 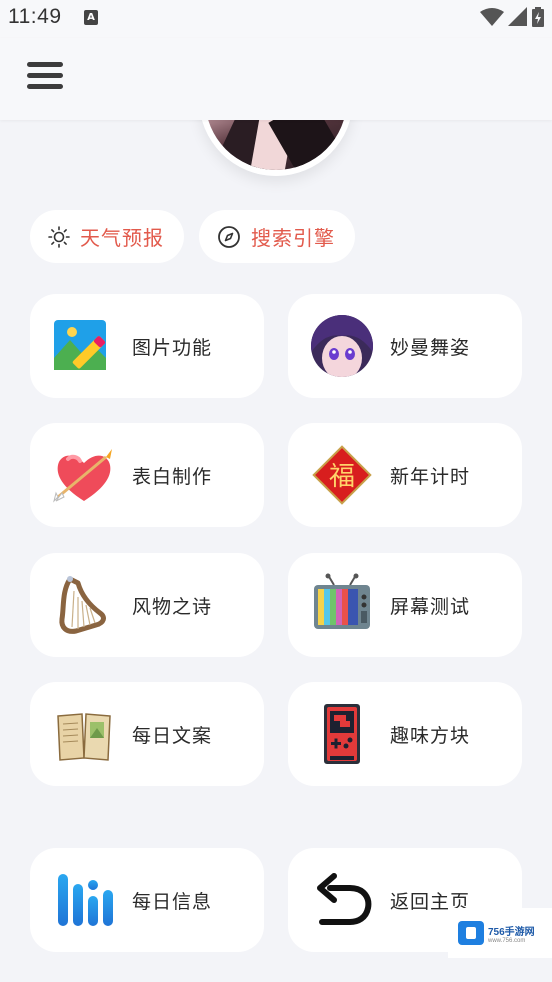 I want to click on status-icons, so click(x=512, y=17).